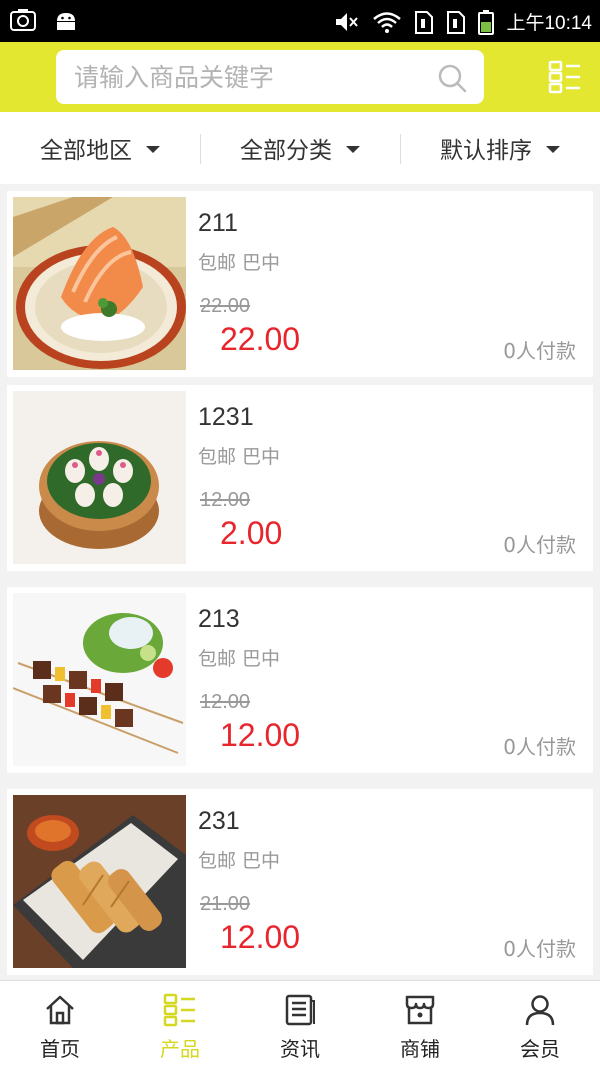 Image resolution: width=600 pixels, height=1067 pixels. I want to click on news-icon, so click(300, 1010).